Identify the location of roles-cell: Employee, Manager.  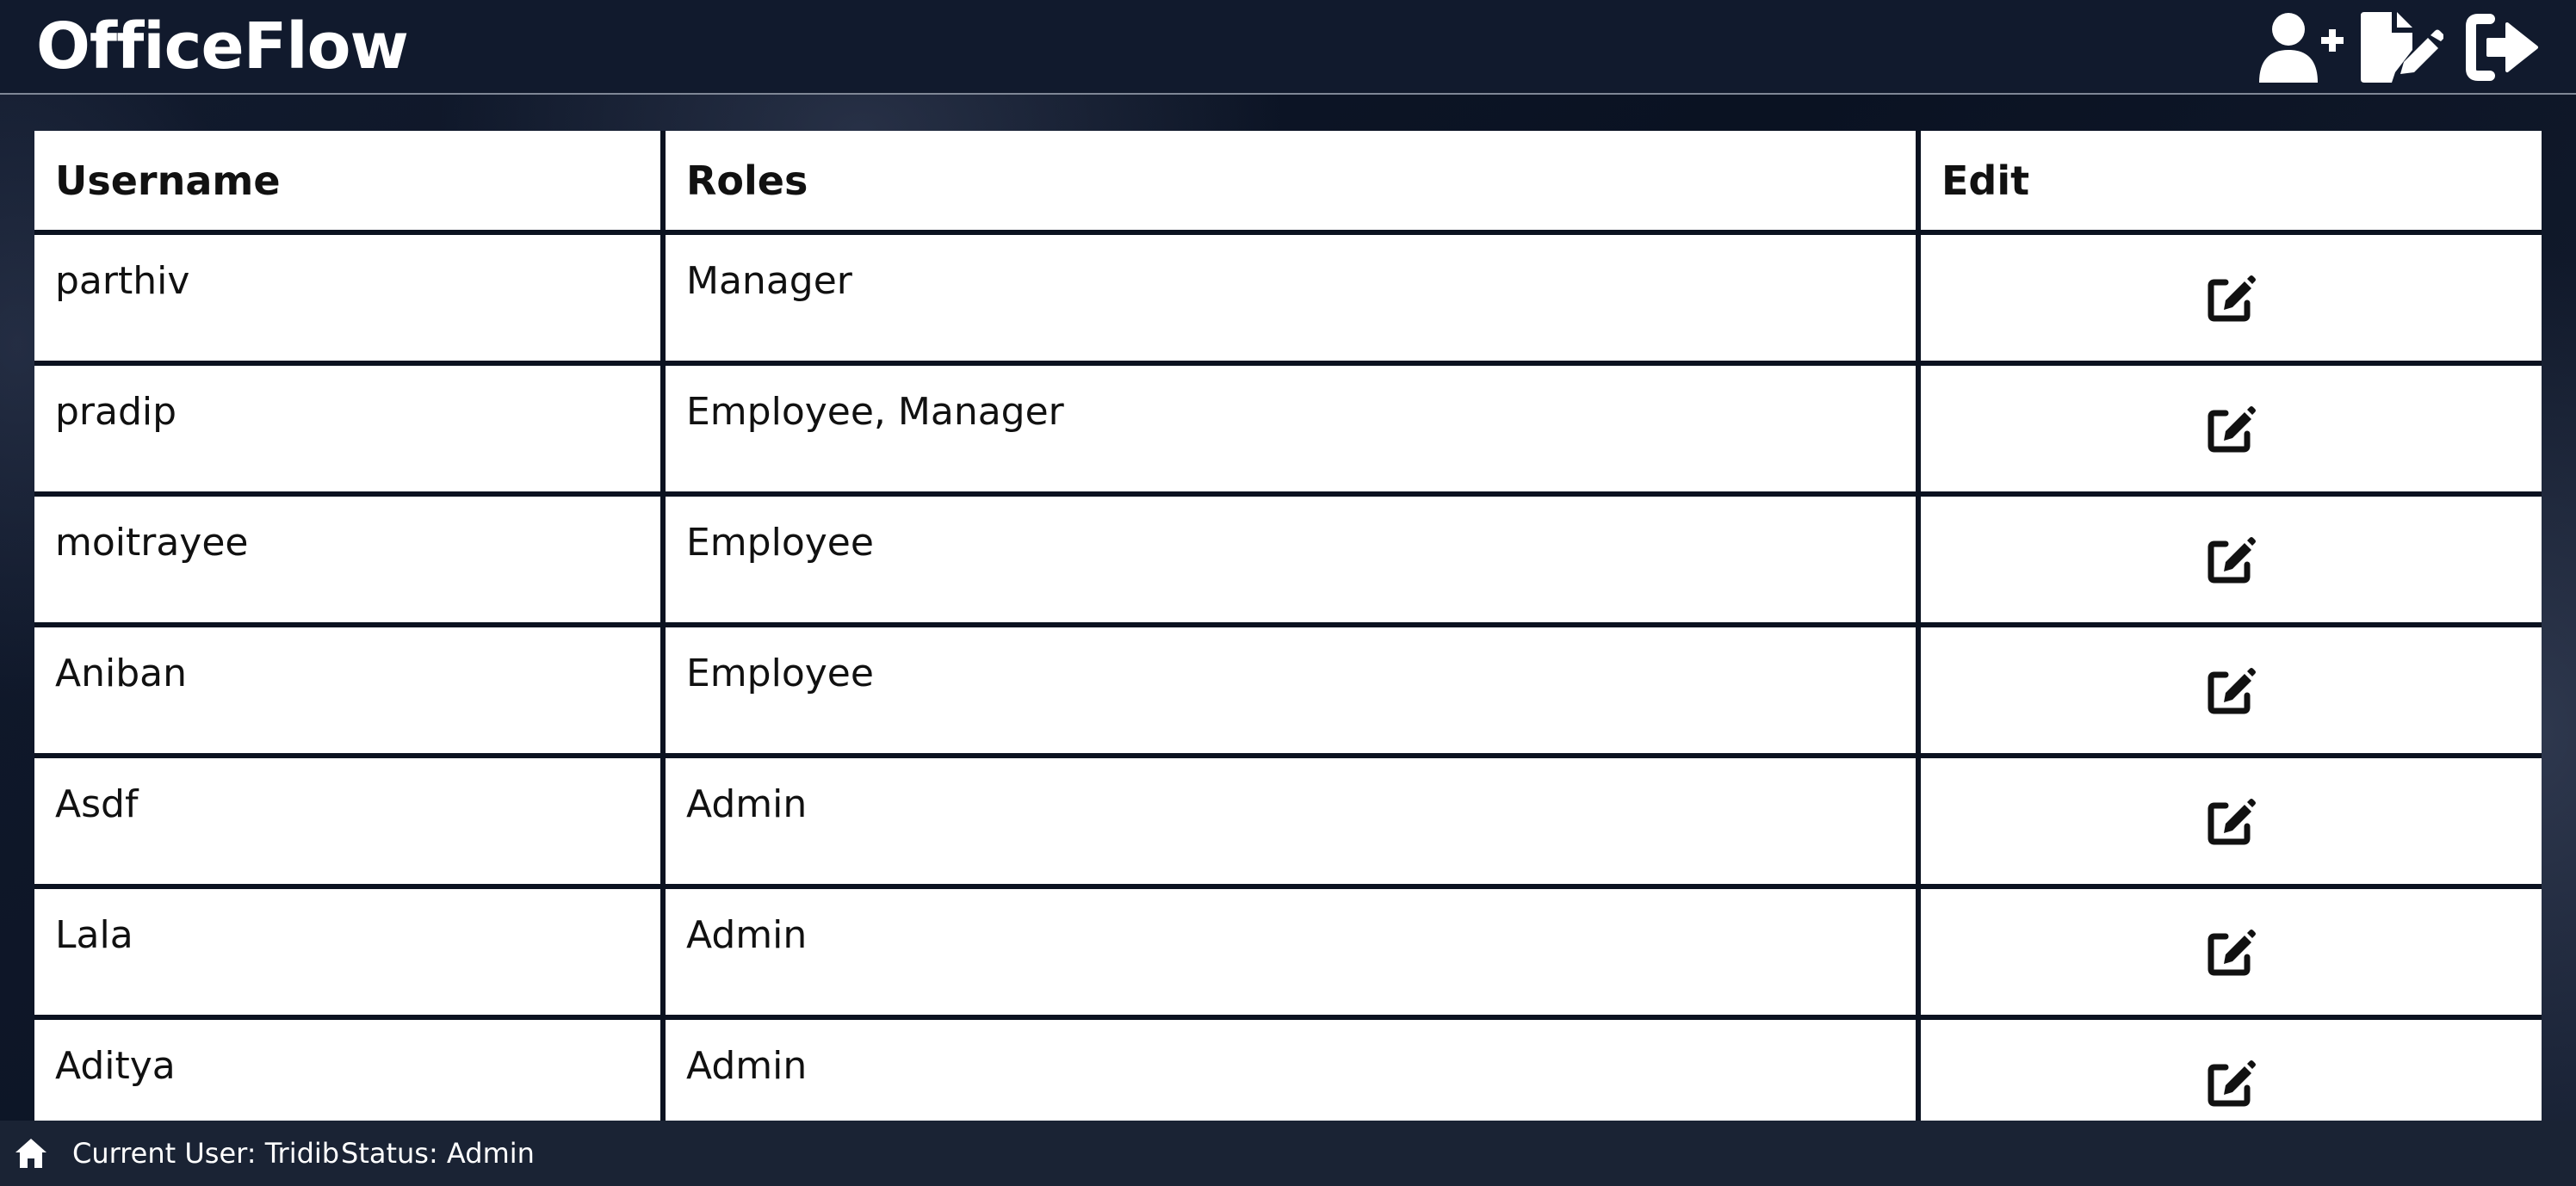
(1290, 429).